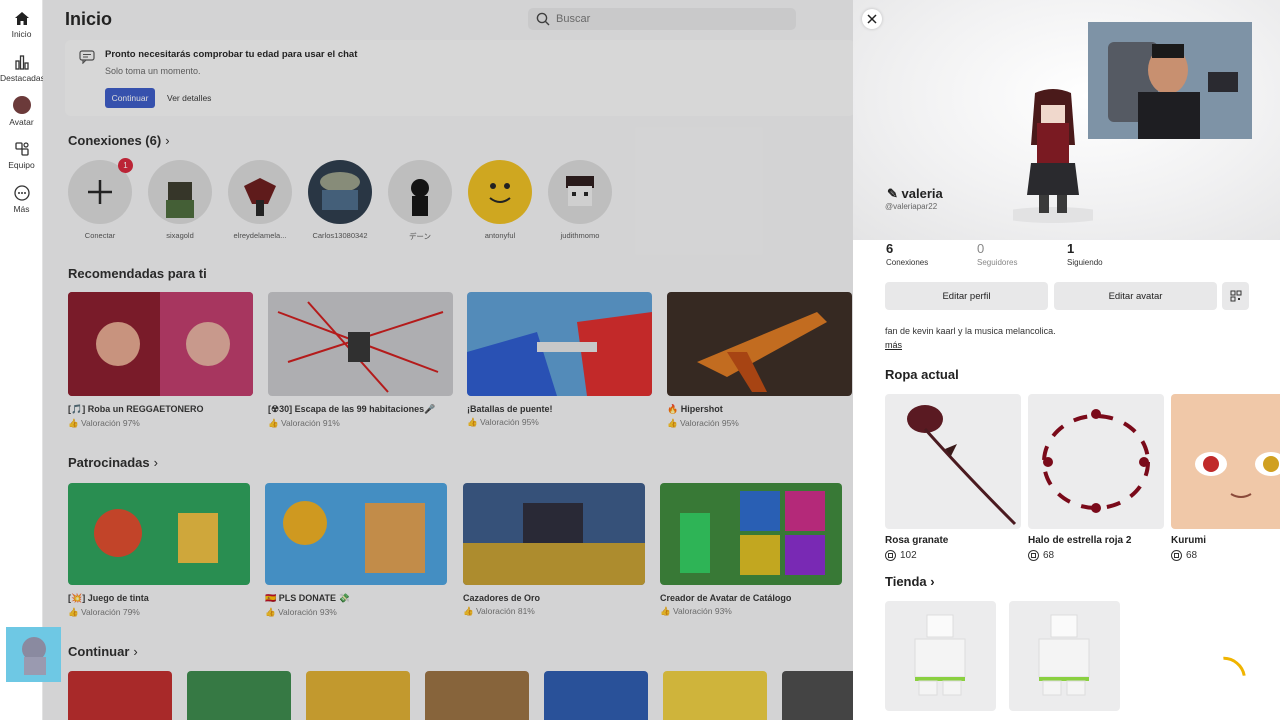 This screenshot has height=720, width=1280. I want to click on outfit-item: Rosa granate 102, so click(953, 477).